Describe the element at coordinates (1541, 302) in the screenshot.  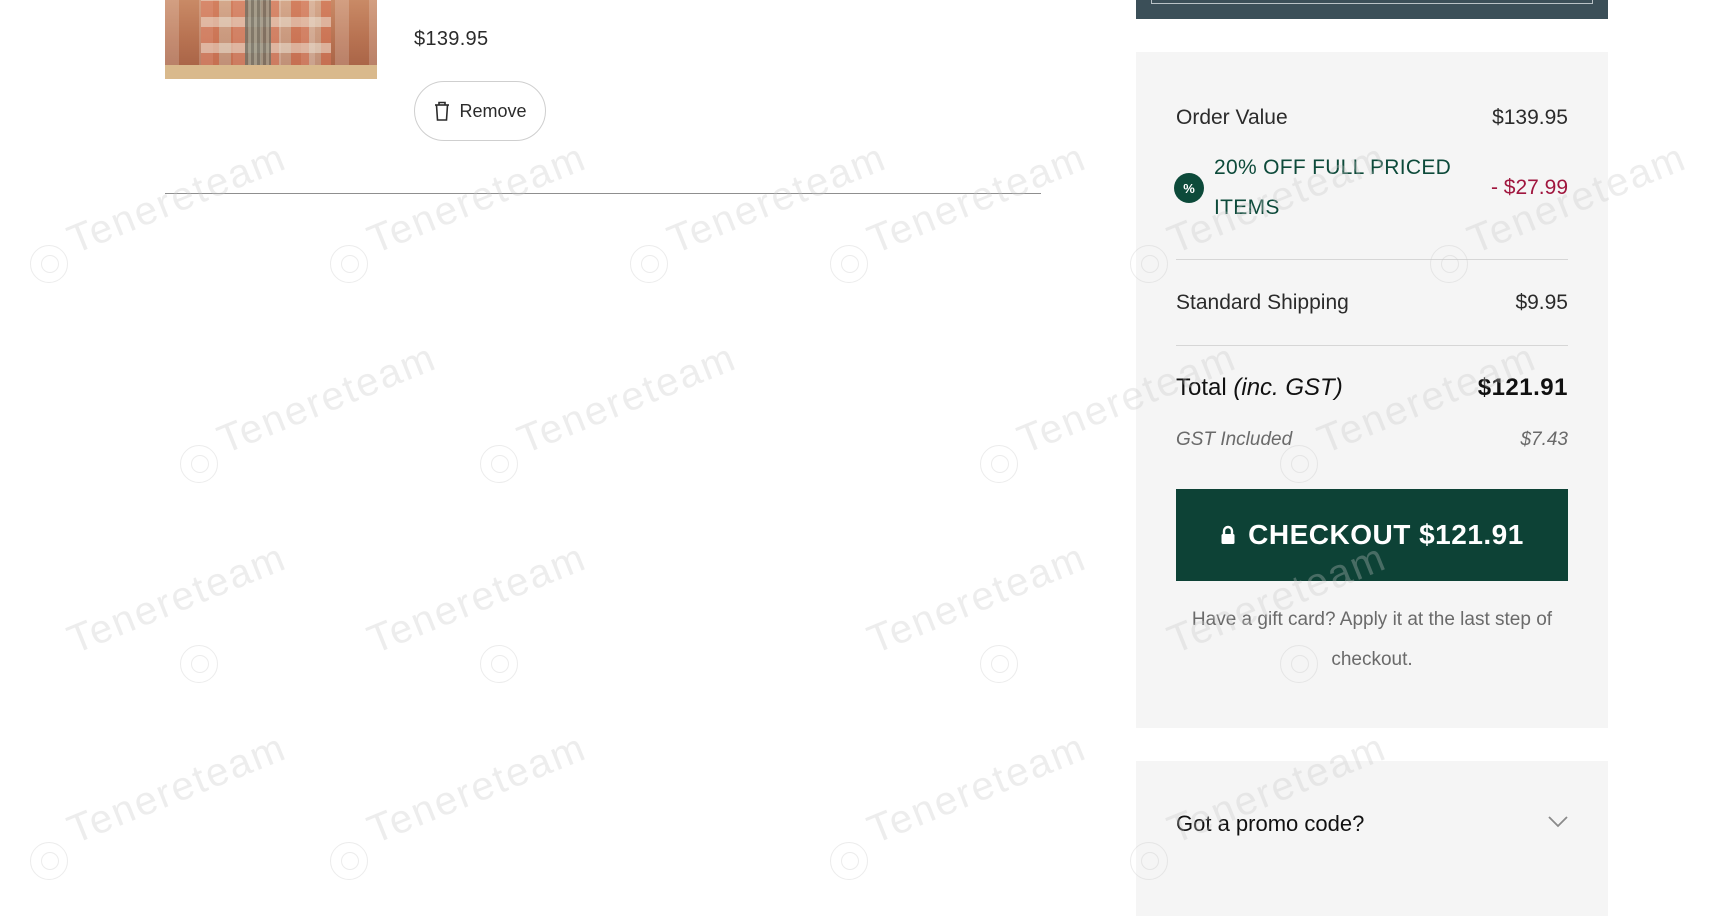
I see `shipping-amount: $9.95` at that location.